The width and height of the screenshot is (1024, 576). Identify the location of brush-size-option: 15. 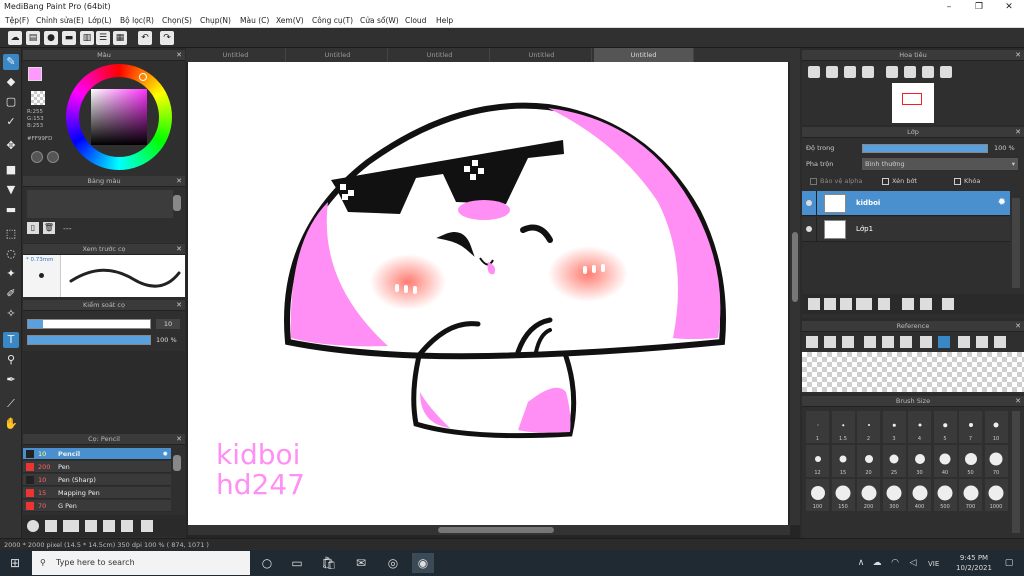
(843, 461).